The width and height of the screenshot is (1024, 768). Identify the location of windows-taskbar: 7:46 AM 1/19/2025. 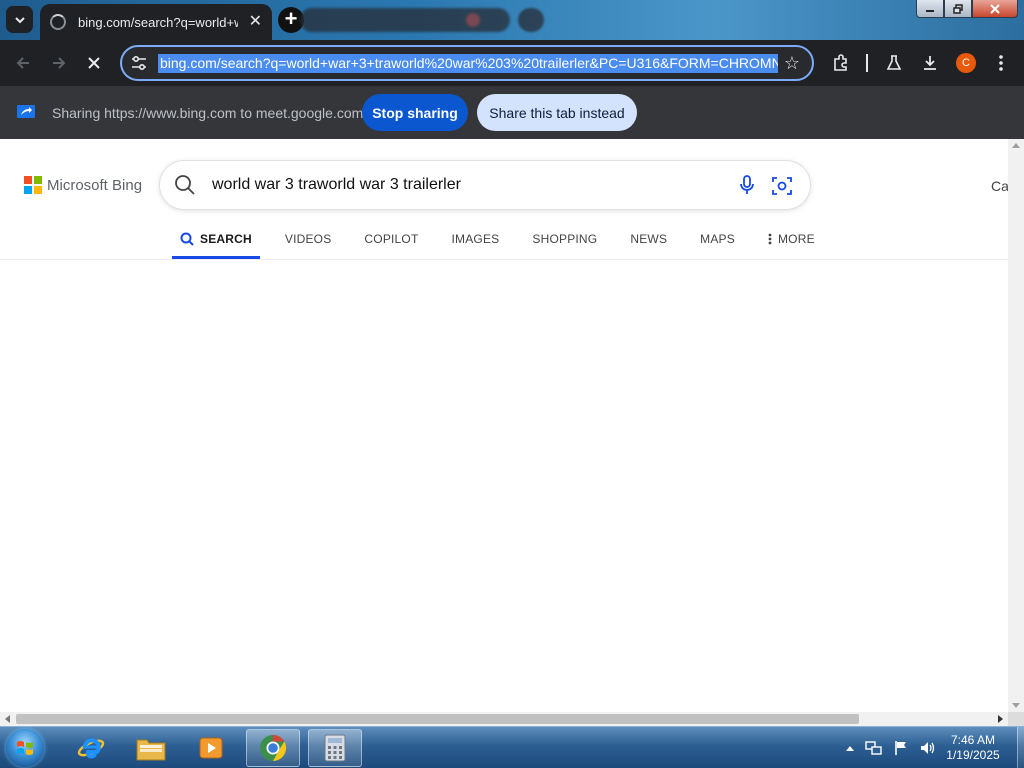
(512, 747).